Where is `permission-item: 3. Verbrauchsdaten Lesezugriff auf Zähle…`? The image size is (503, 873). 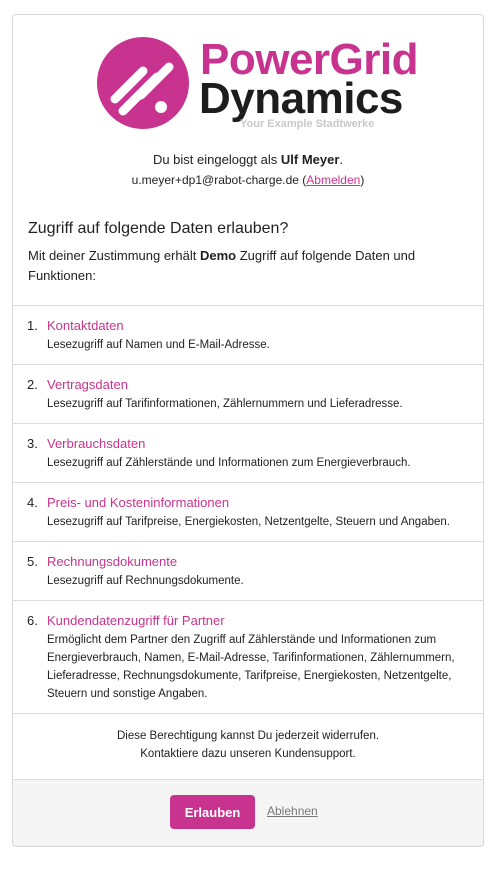 permission-item: 3. Verbrauchsdaten Lesezugriff auf Zähle… is located at coordinates (248, 452).